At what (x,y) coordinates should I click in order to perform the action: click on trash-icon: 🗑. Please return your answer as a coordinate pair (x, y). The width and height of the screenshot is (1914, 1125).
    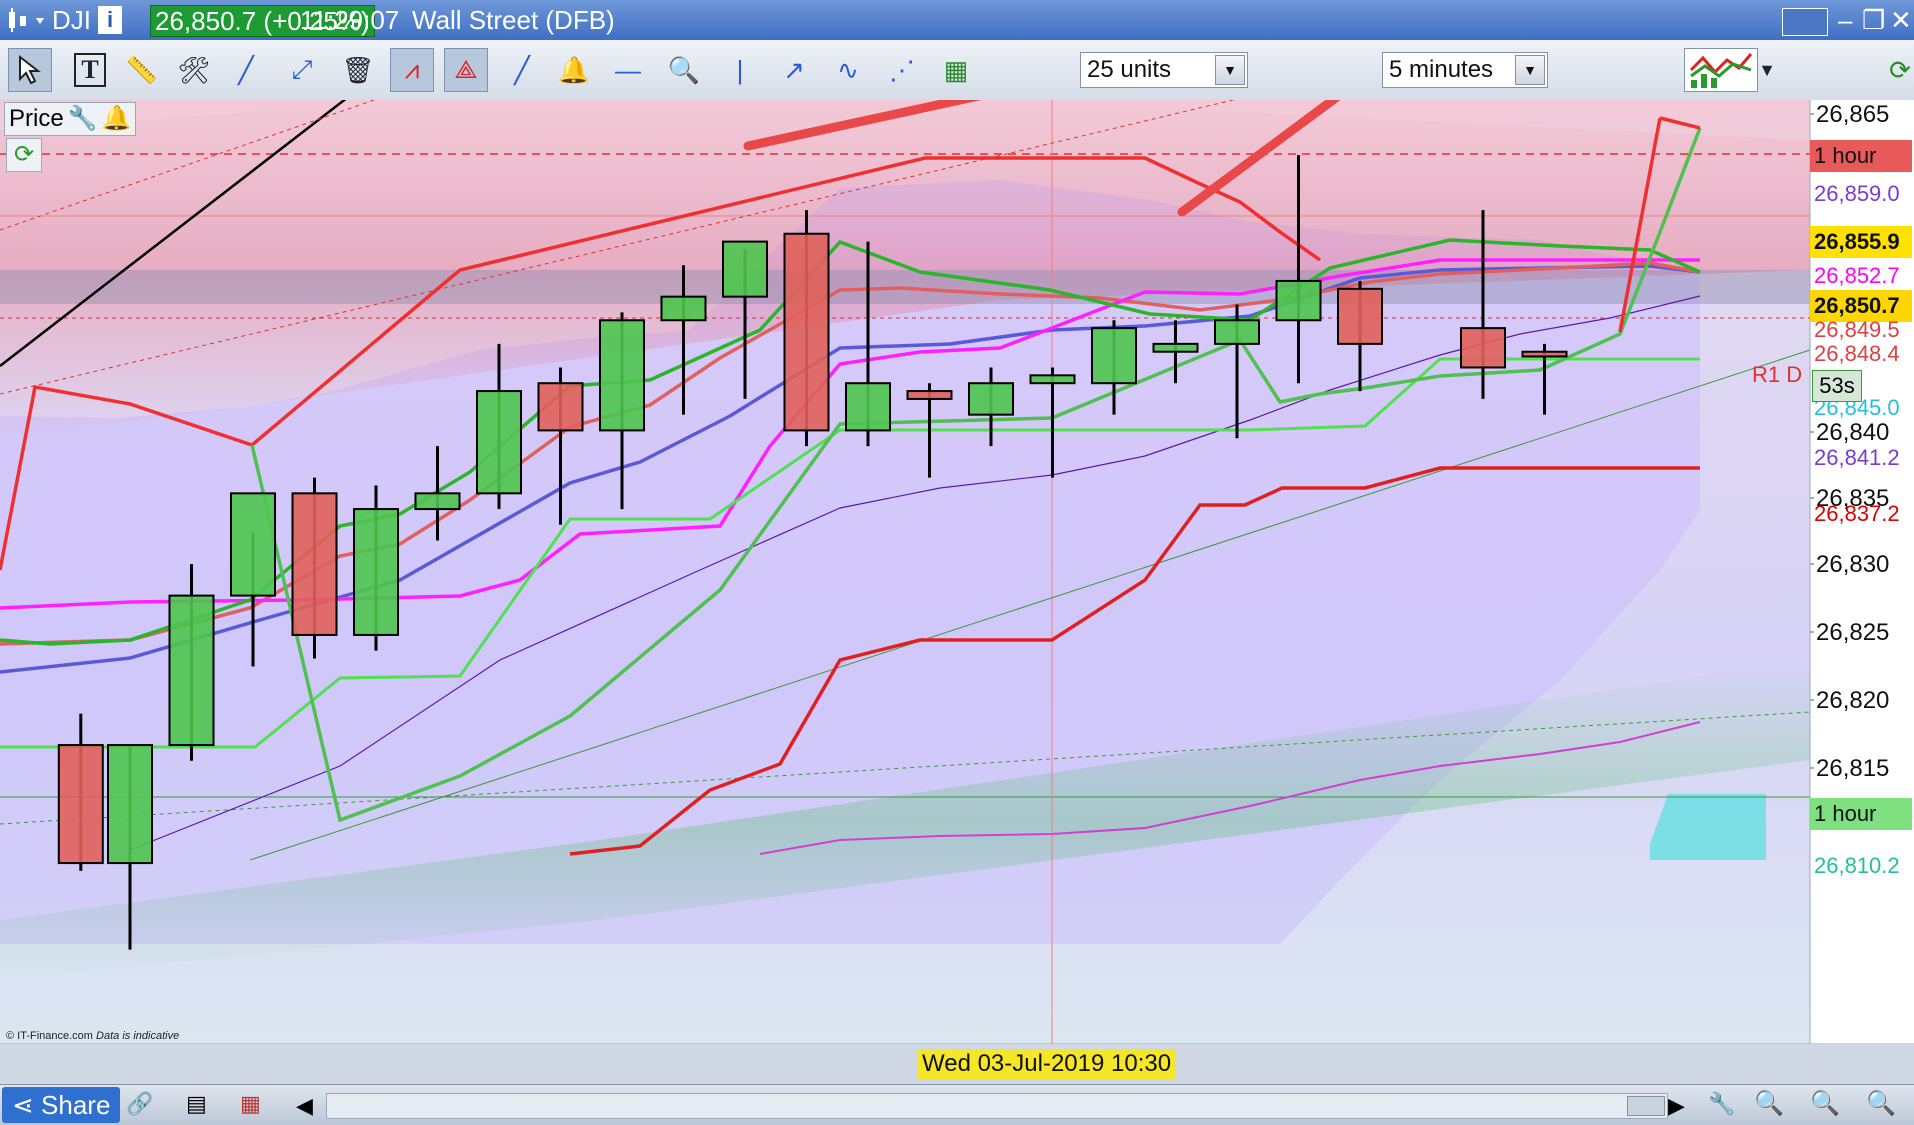
    Looking at the image, I should click on (358, 70).